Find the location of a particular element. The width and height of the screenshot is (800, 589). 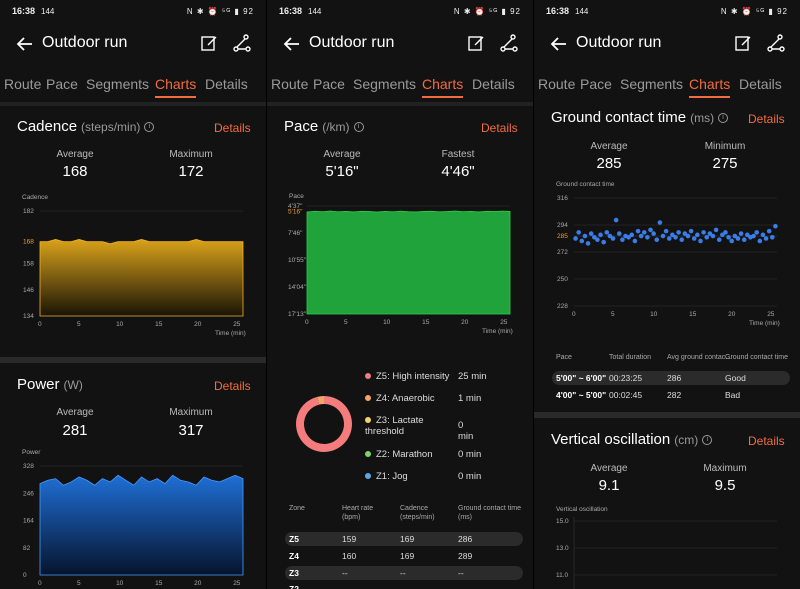

power-title-text: Power is located at coordinates (38, 384).